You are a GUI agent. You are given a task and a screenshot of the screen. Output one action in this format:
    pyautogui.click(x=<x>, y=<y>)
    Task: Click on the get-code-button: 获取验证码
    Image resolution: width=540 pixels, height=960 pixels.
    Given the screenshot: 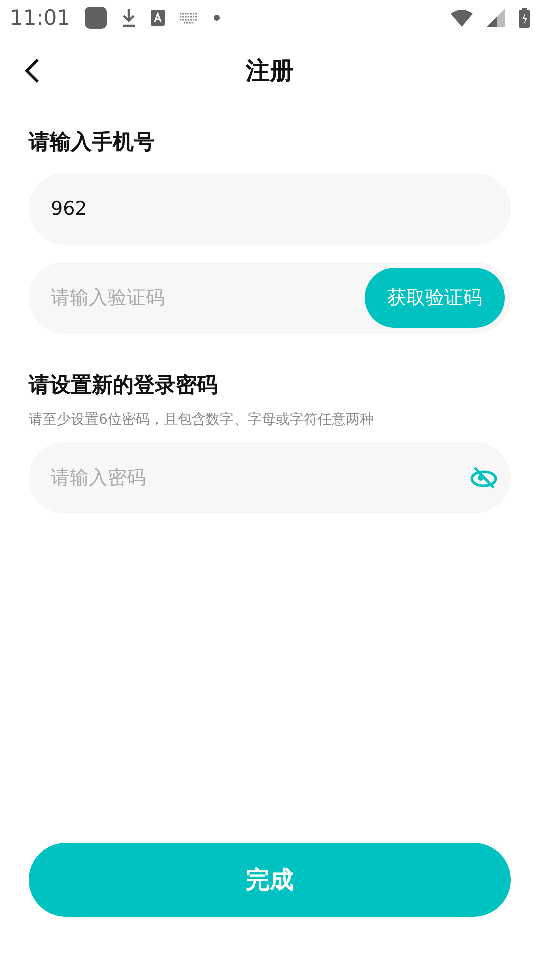 What is the action you would take?
    pyautogui.click(x=435, y=298)
    